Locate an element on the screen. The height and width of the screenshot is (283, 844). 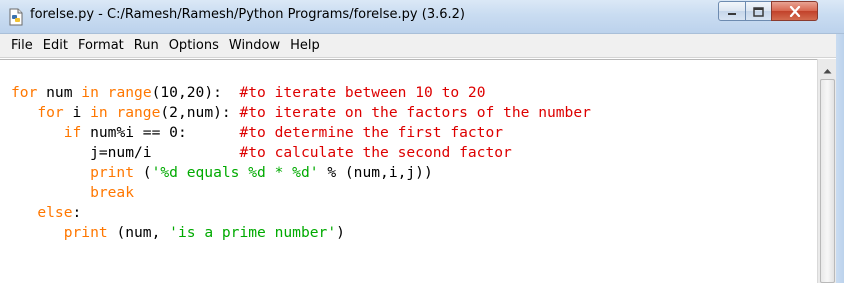
code-token: (2,num): is located at coordinates (200, 112).